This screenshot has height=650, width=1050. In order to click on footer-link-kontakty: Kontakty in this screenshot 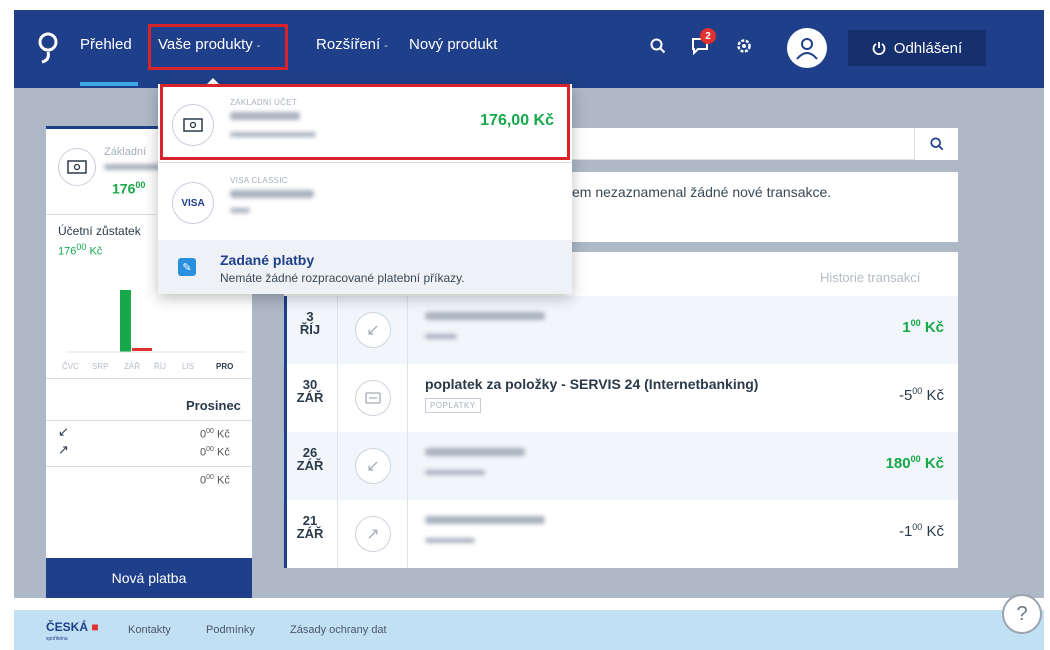, I will do `click(149, 630)`.